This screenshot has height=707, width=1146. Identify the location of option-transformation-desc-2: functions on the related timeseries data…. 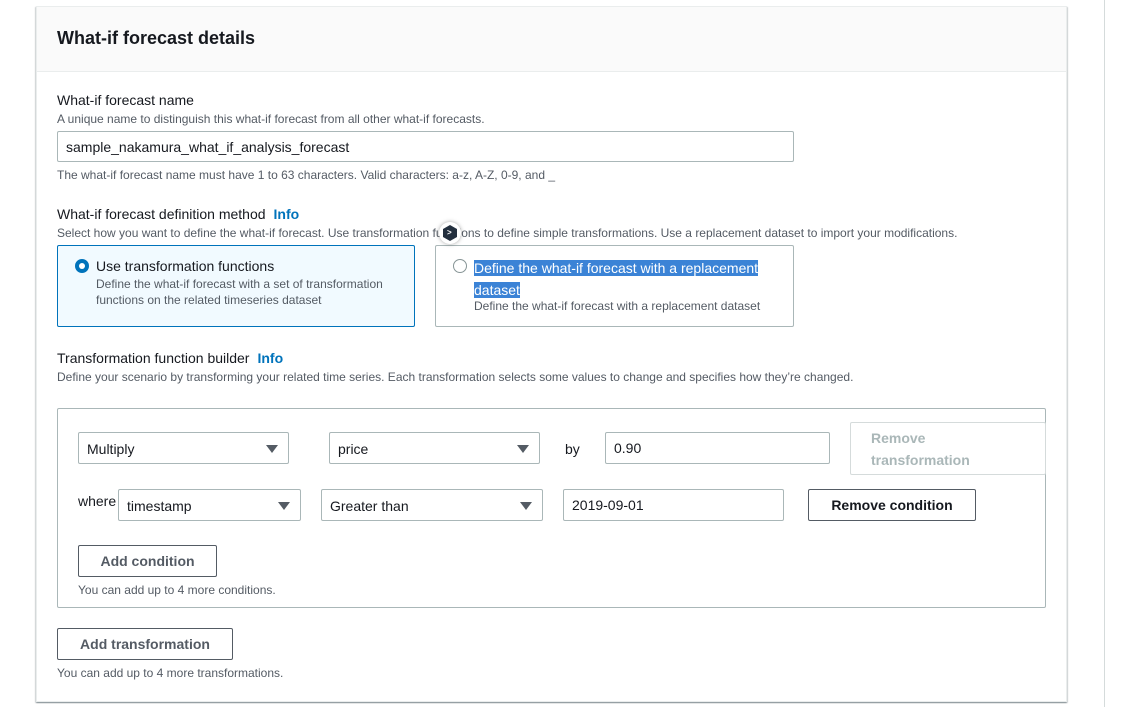
(209, 300).